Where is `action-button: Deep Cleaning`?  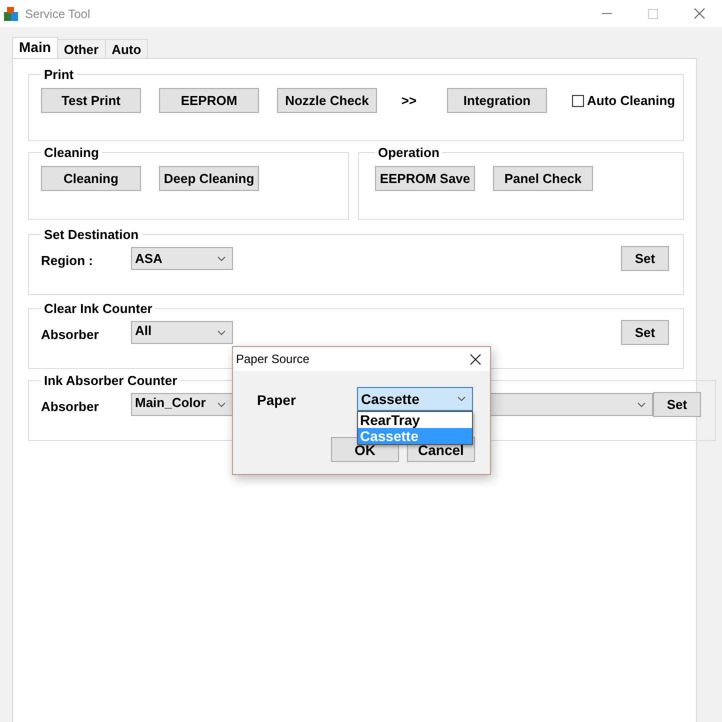
action-button: Deep Cleaning is located at coordinates (209, 178).